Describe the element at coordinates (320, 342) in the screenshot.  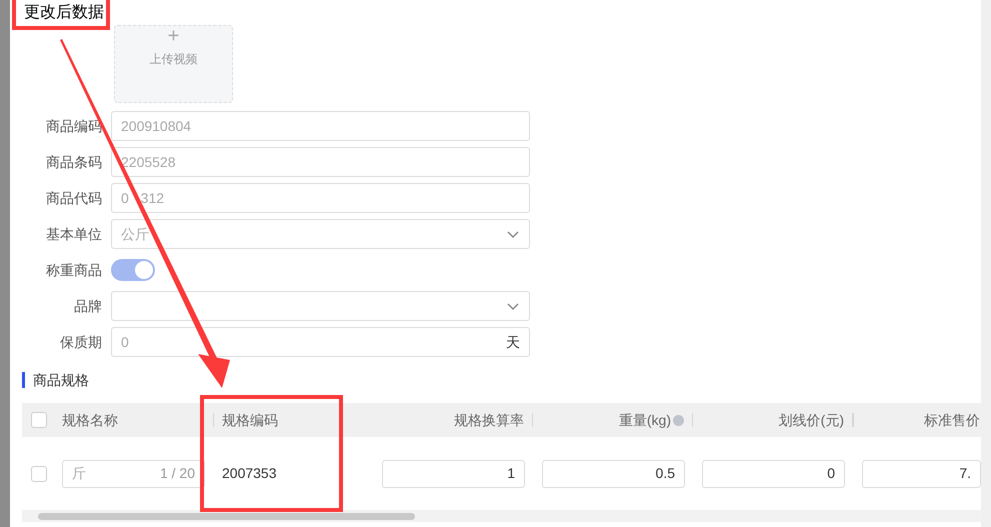
I see `input-field: 0 天` at that location.